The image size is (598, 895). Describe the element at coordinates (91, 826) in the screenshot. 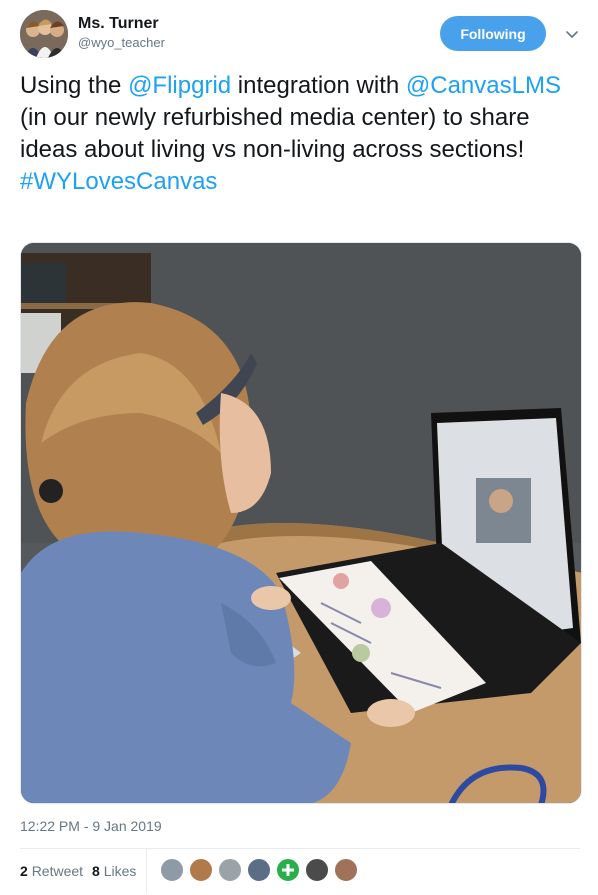

I see `tweet-timestamp: 12:22 PM - 9 Jan 2019` at that location.